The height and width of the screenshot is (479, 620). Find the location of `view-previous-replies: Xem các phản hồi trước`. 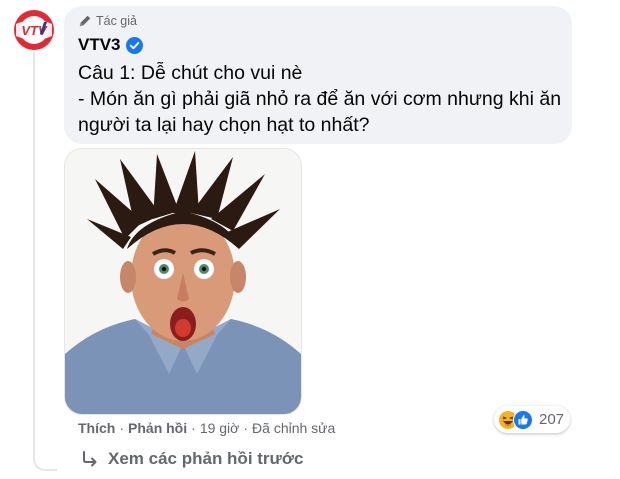

view-previous-replies: Xem các phản hồi trước is located at coordinates (191, 459).